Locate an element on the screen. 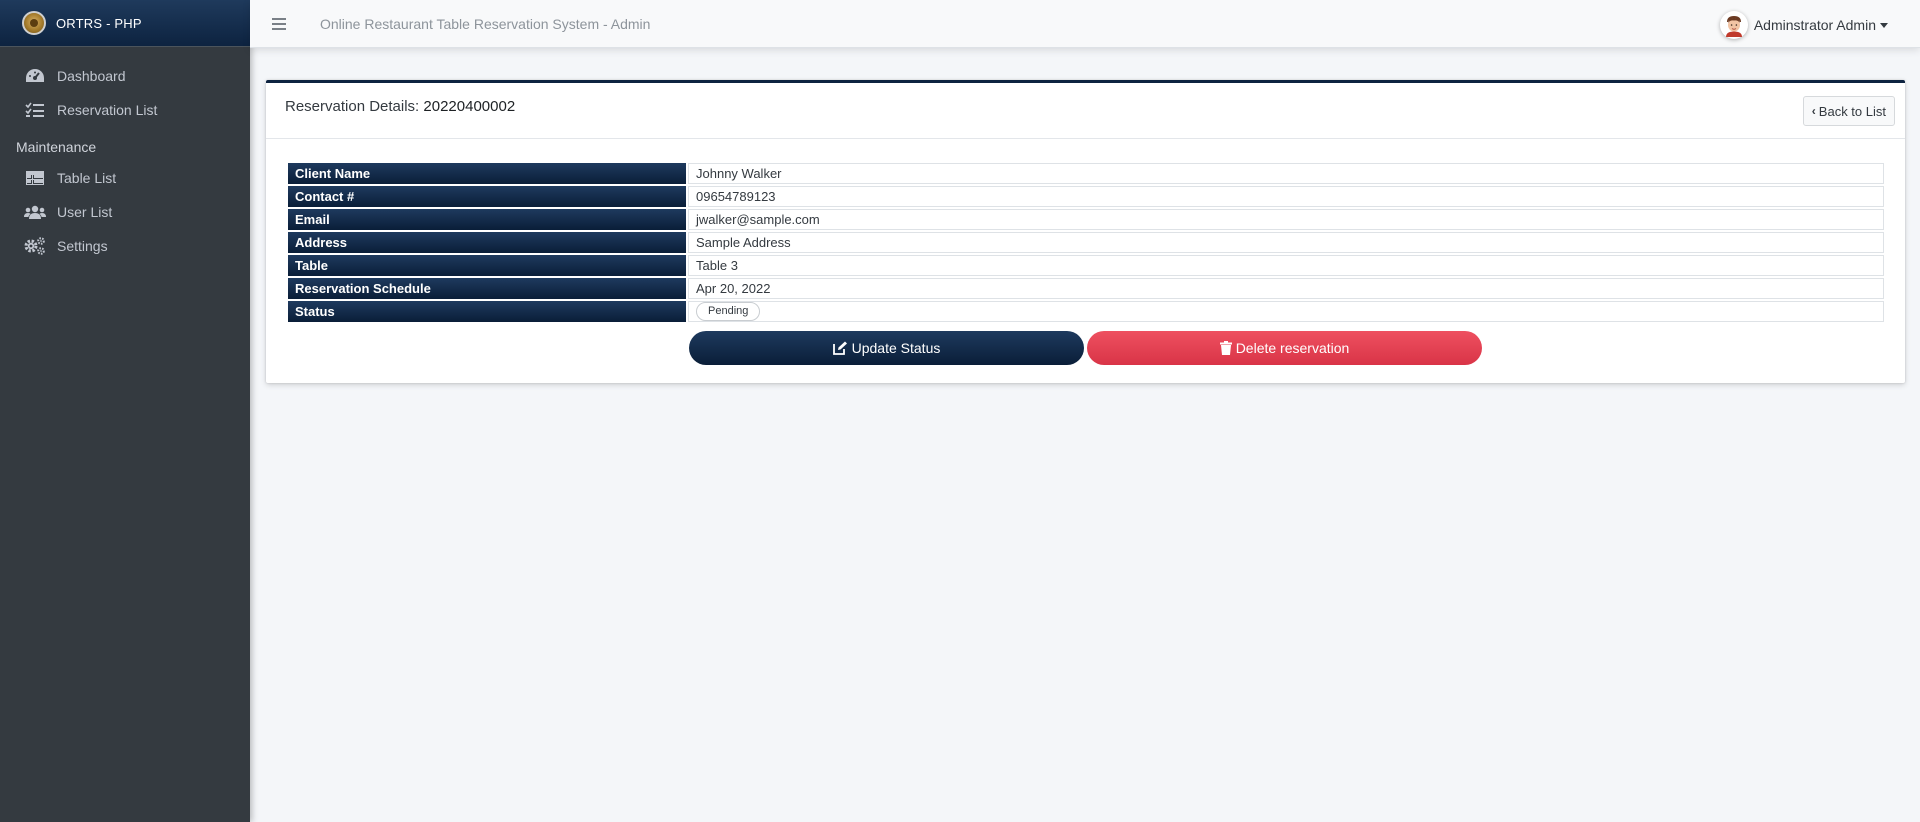 This screenshot has height=822, width=1920. detail-label: Address is located at coordinates (487, 242).